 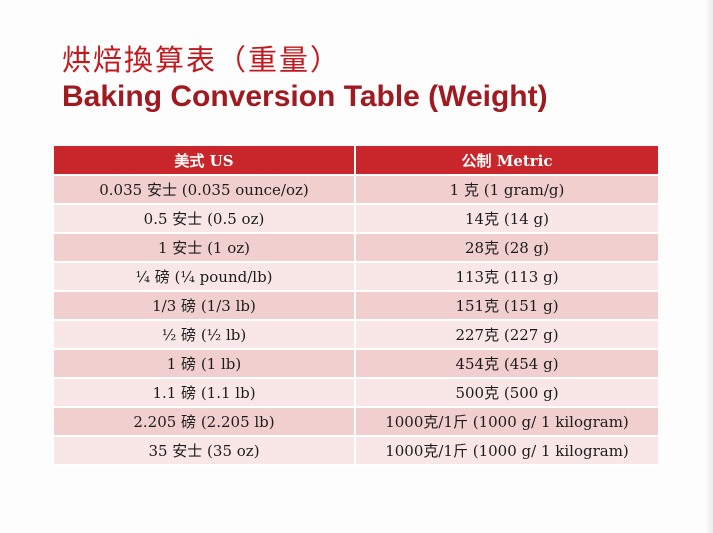 I want to click on us-cell: 1 磅 (1 lb), so click(x=205, y=364).